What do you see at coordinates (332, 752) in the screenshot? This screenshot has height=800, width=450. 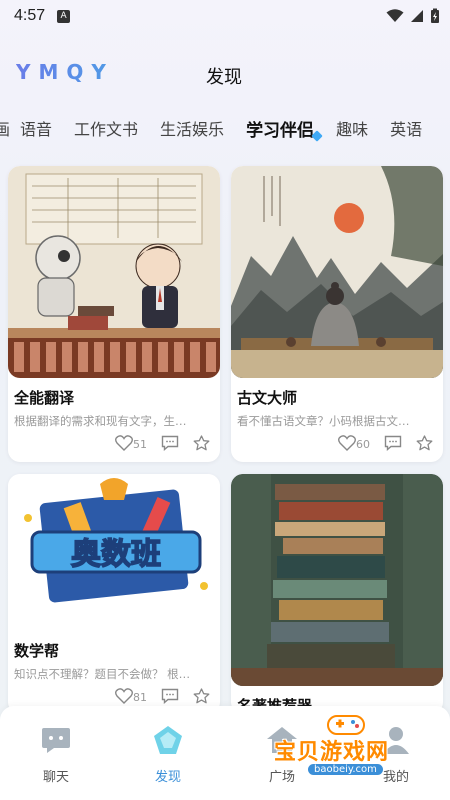 I see `watermark-text: 宝贝游戏网` at bounding box center [332, 752].